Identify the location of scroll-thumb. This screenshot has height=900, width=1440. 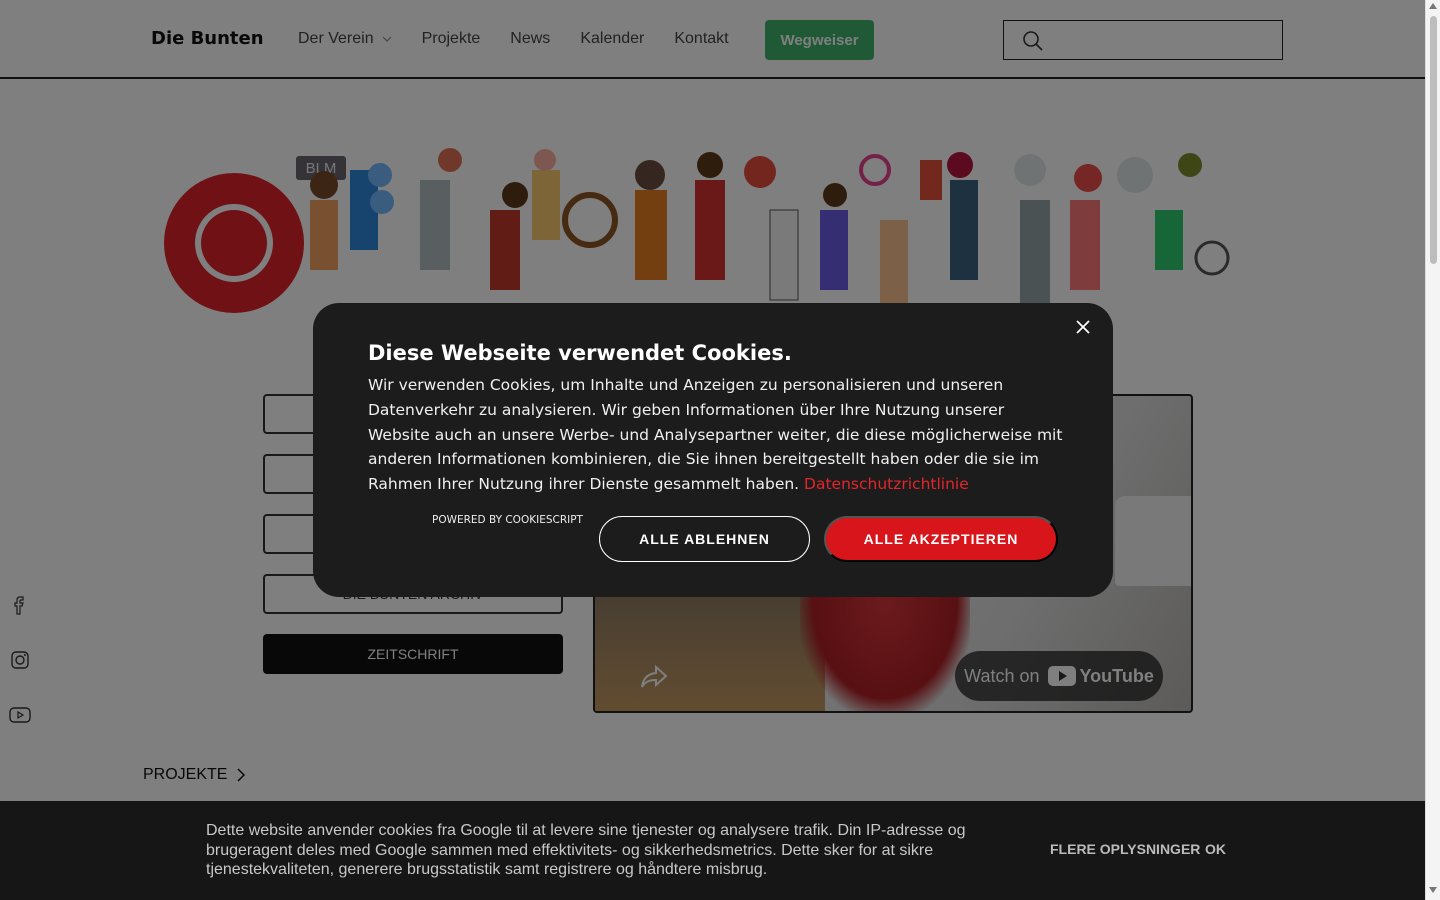
(1433, 140).